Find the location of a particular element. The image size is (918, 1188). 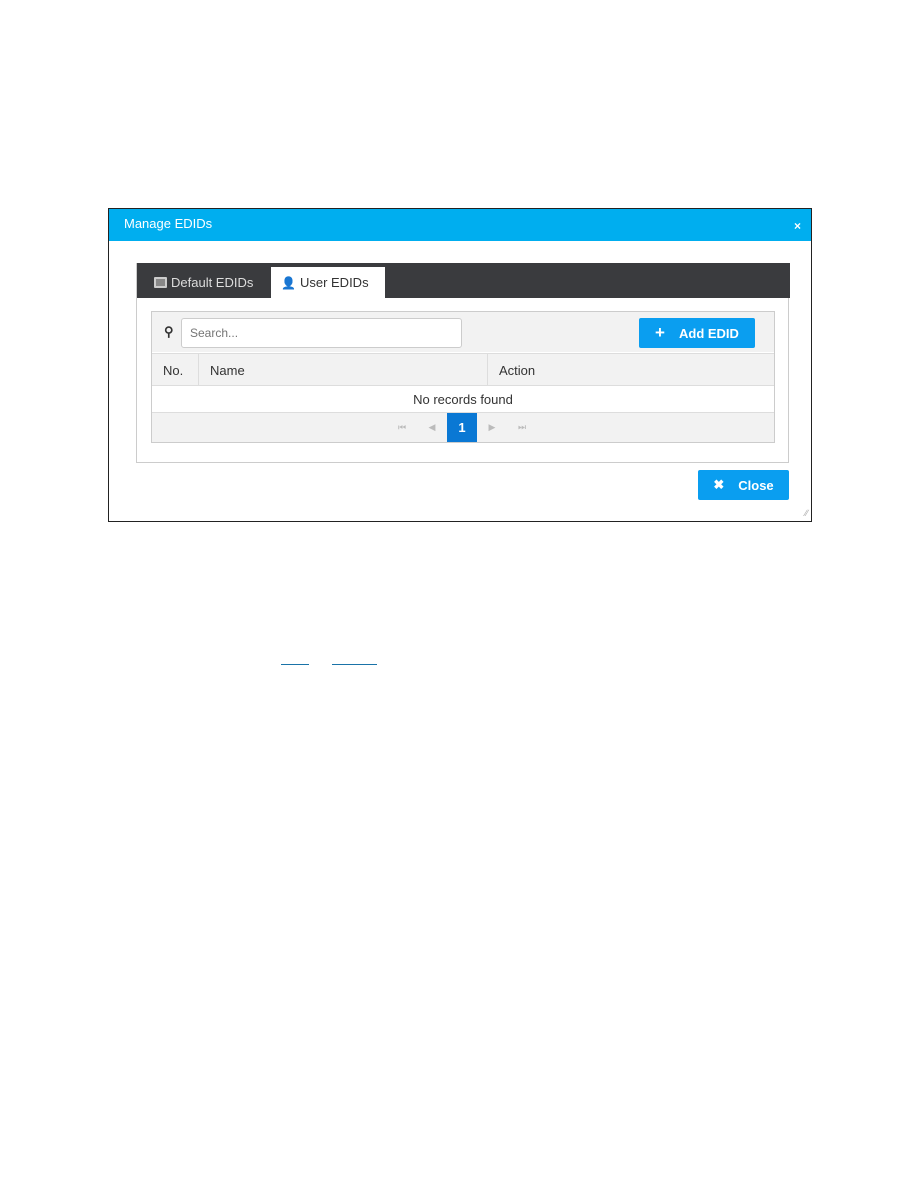

close-icon: × is located at coordinates (797, 226).